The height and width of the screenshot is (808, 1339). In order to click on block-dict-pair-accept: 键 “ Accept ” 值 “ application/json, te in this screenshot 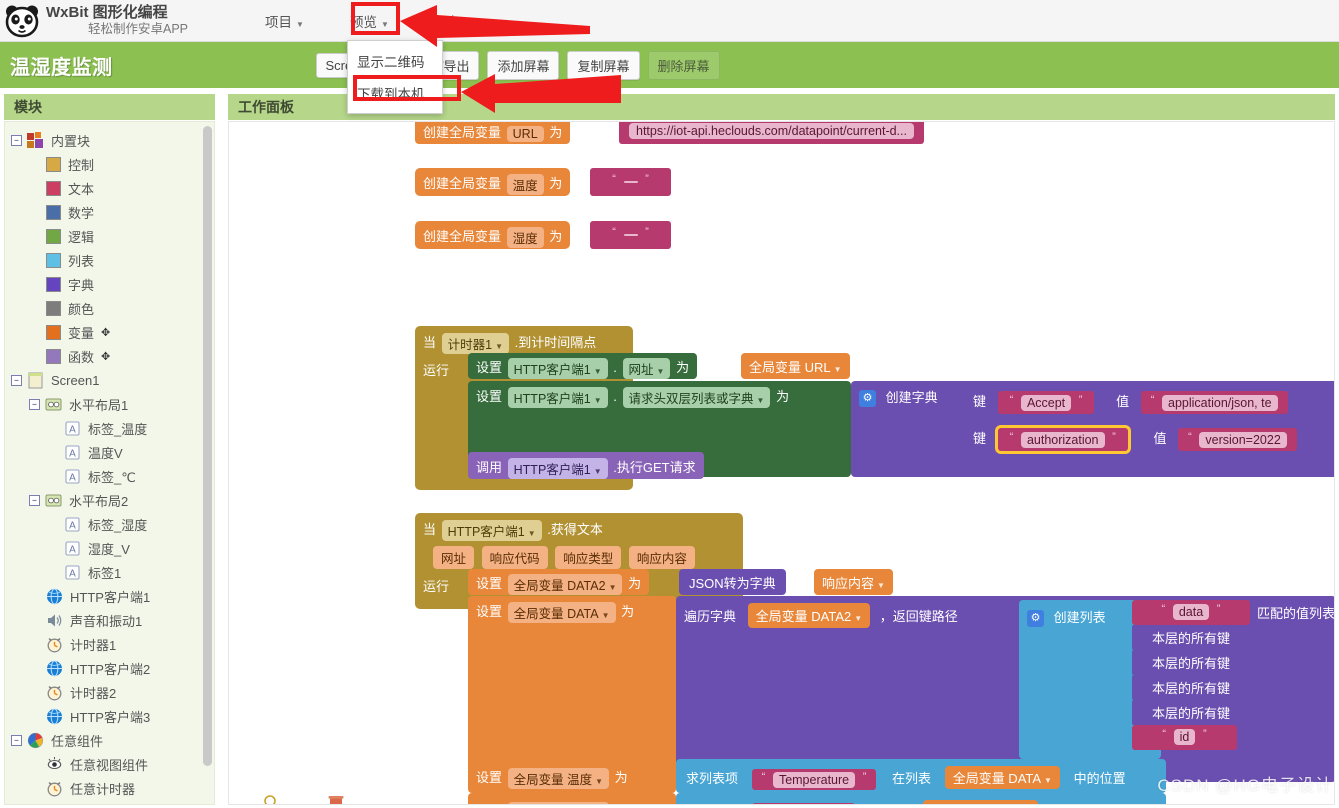, I will do `click(1150, 401)`.